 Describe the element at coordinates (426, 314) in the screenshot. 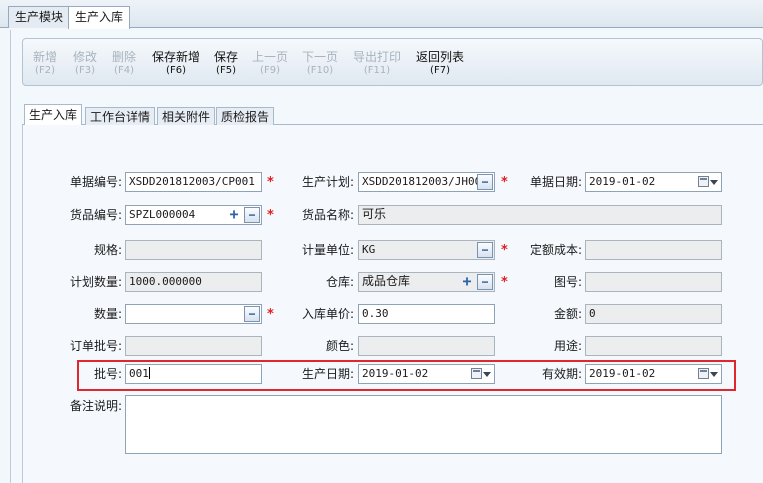

I see `unit-price-field: 0.30` at that location.